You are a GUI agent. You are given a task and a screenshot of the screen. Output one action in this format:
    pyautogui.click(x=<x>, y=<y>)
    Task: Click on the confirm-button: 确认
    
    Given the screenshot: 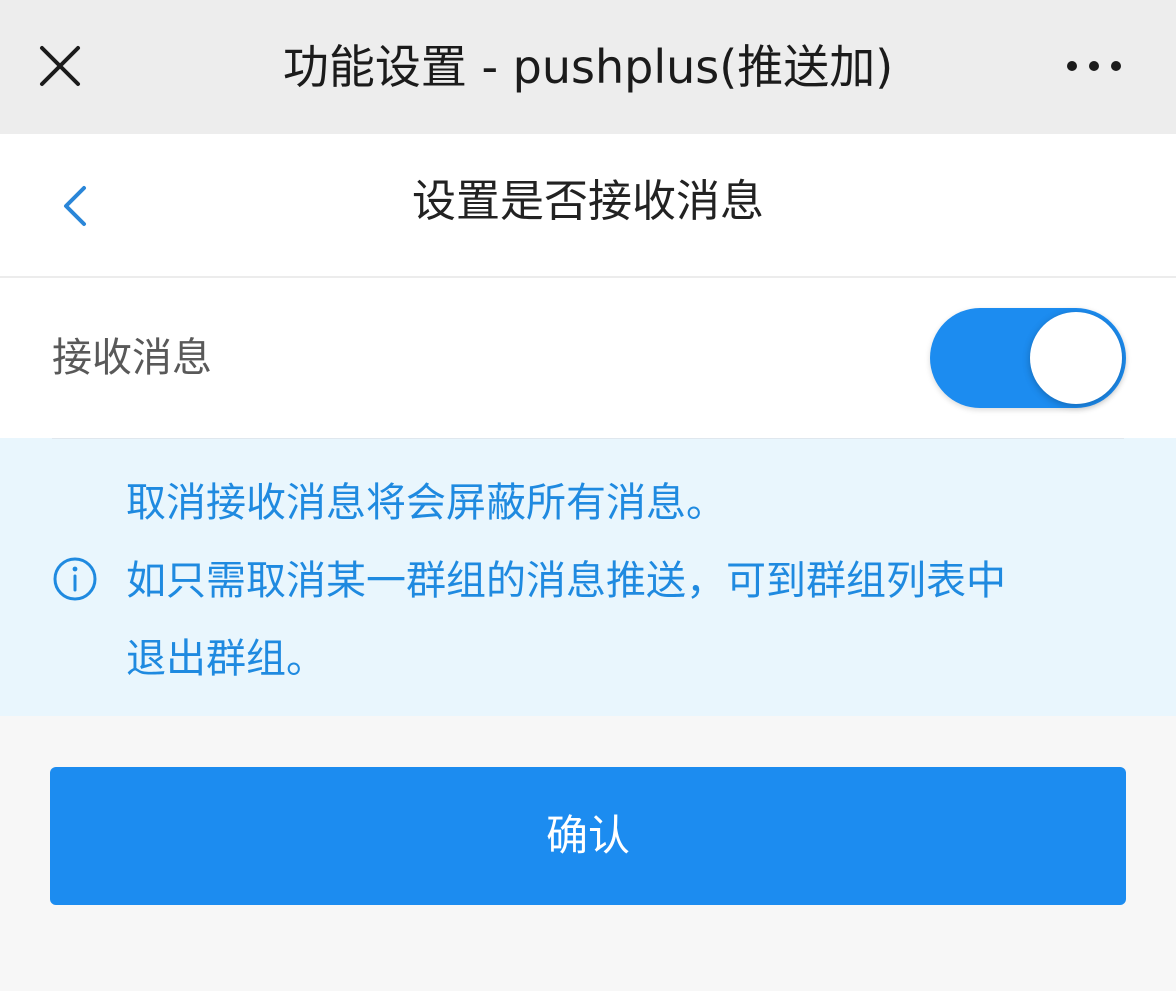 What is the action you would take?
    pyautogui.click(x=588, y=836)
    